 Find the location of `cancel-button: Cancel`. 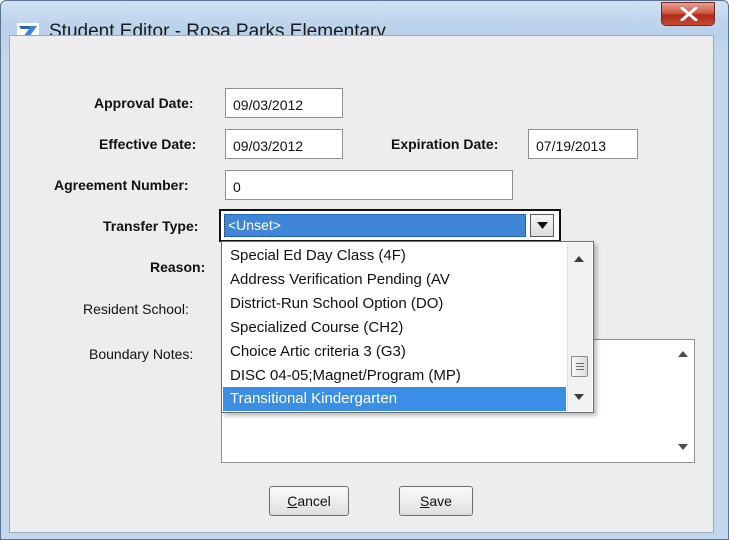

cancel-button: Cancel is located at coordinates (309, 501).